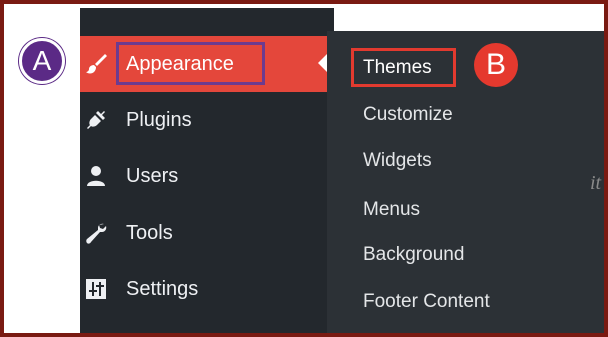  I want to click on submenu-item-customize: Customize, so click(408, 115).